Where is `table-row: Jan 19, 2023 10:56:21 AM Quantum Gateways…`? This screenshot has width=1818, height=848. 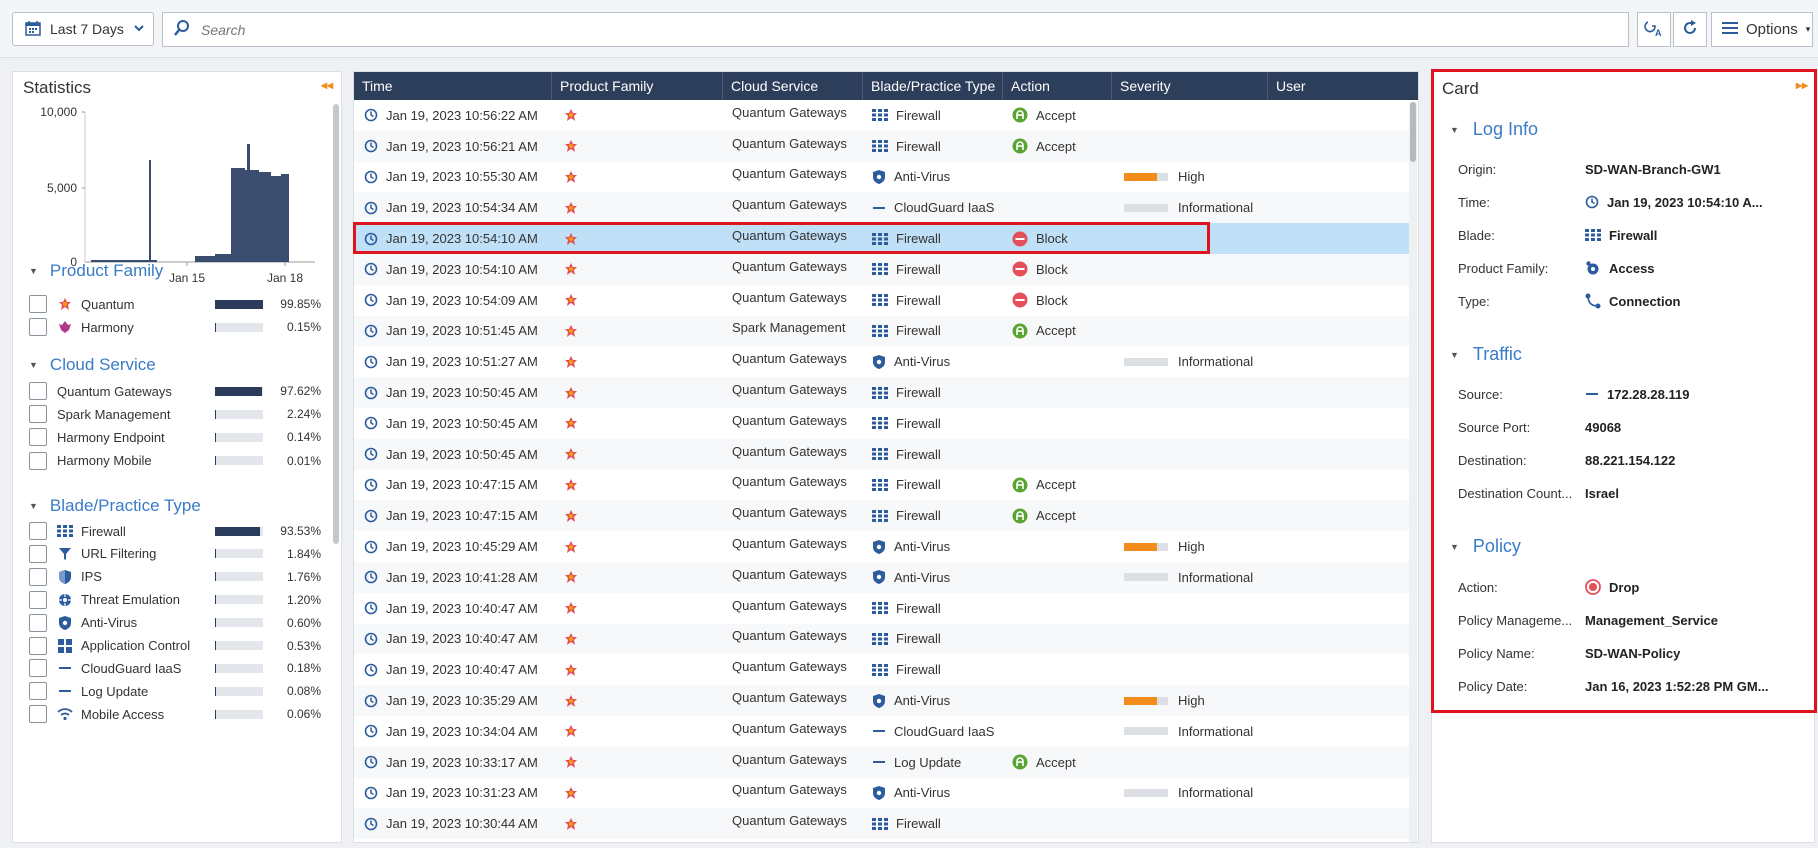 table-row: Jan 19, 2023 10:56:21 AM Quantum Gateways… is located at coordinates (882, 145).